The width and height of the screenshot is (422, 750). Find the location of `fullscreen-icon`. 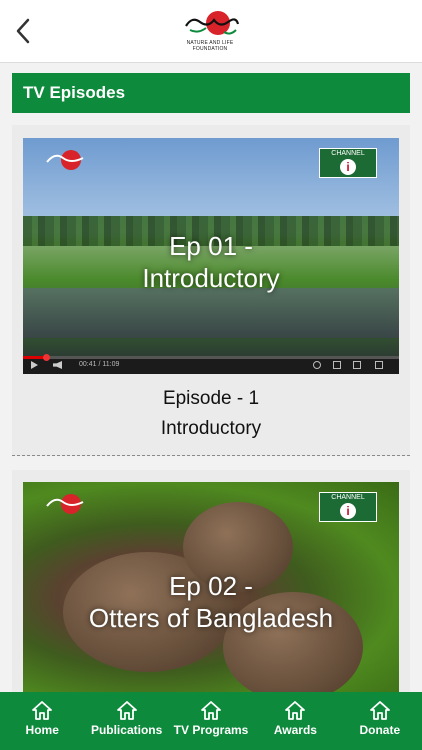

fullscreen-icon is located at coordinates (379, 365).